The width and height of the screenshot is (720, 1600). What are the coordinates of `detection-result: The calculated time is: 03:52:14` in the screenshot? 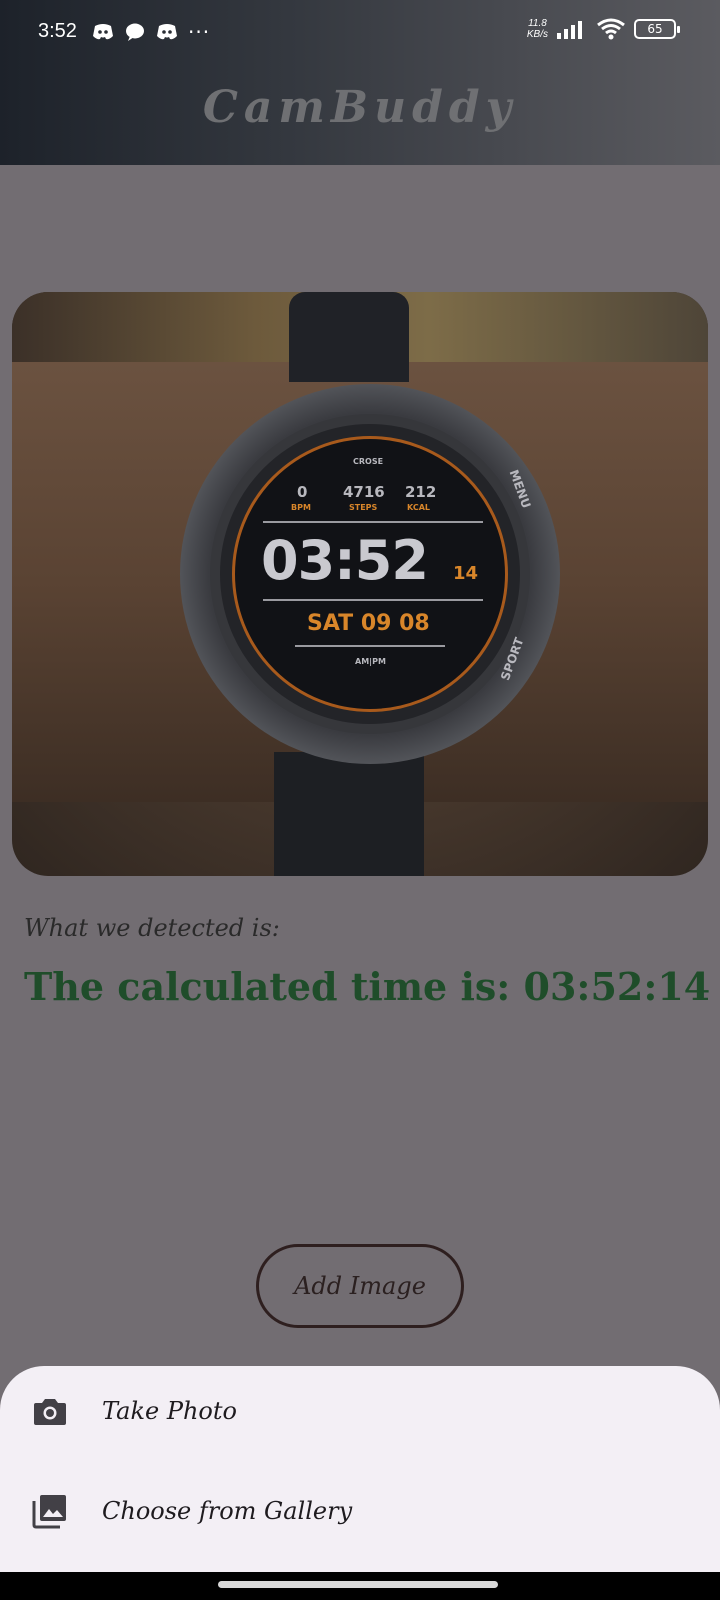 It's located at (367, 986).